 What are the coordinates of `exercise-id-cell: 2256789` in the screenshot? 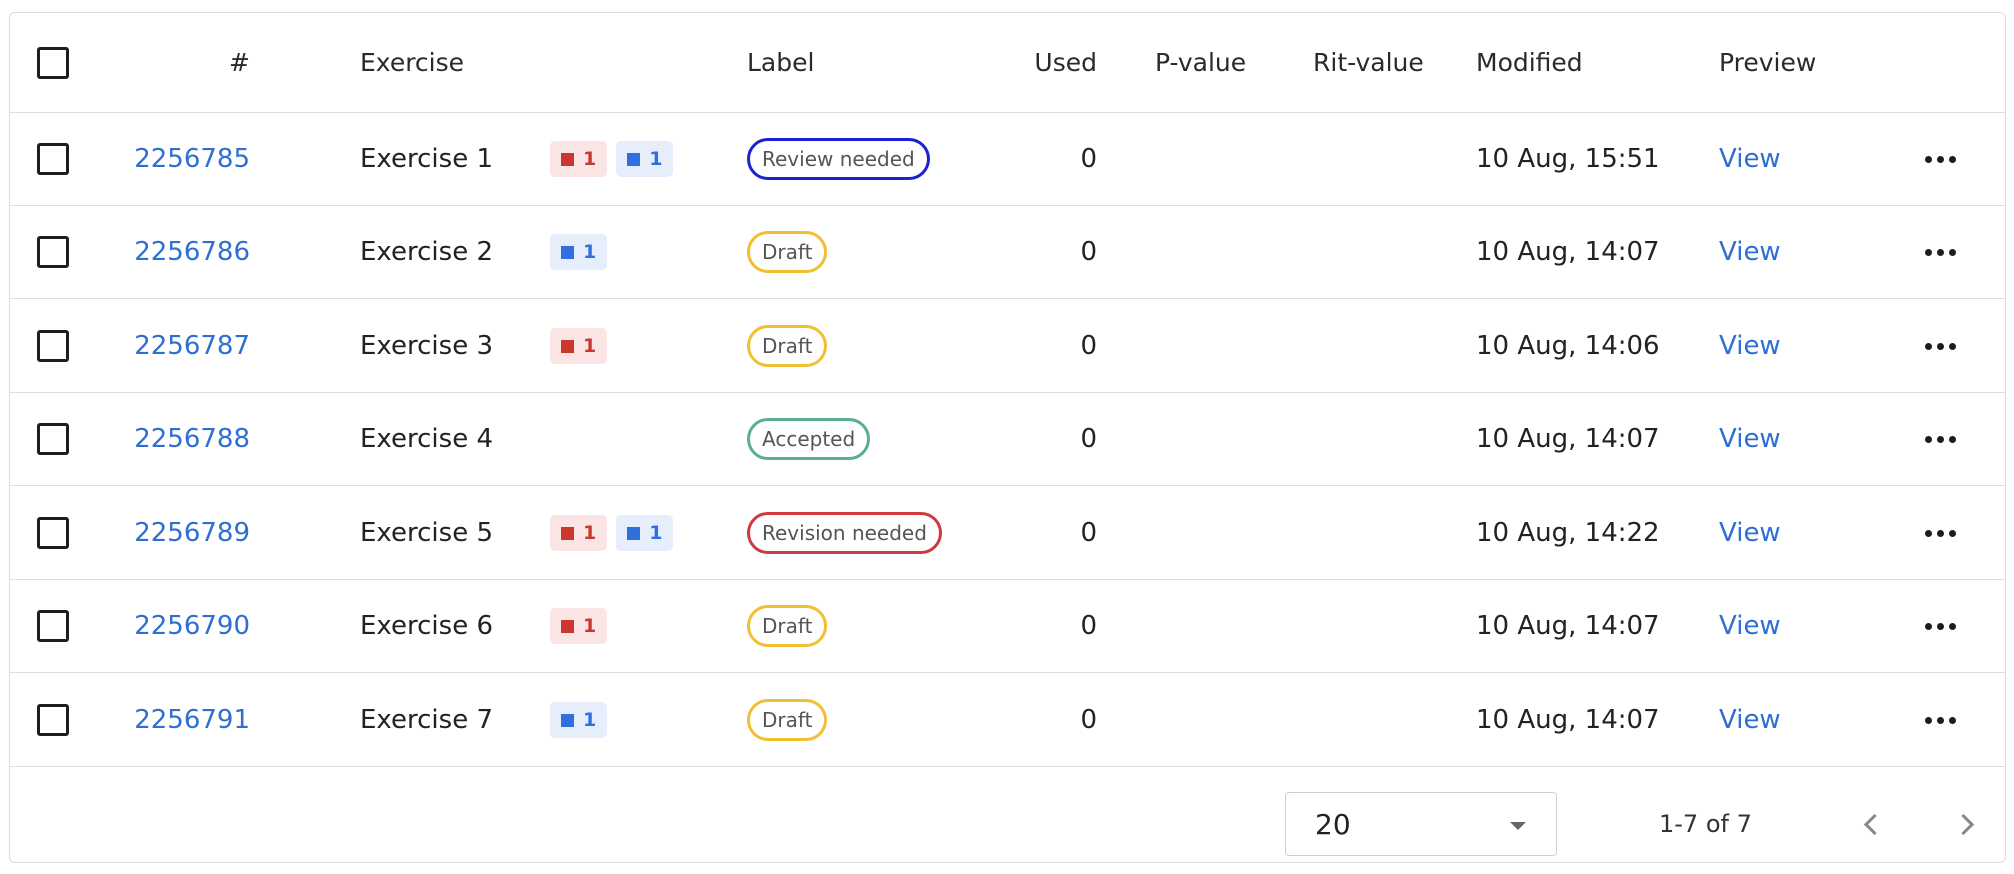 It's located at (170, 533).